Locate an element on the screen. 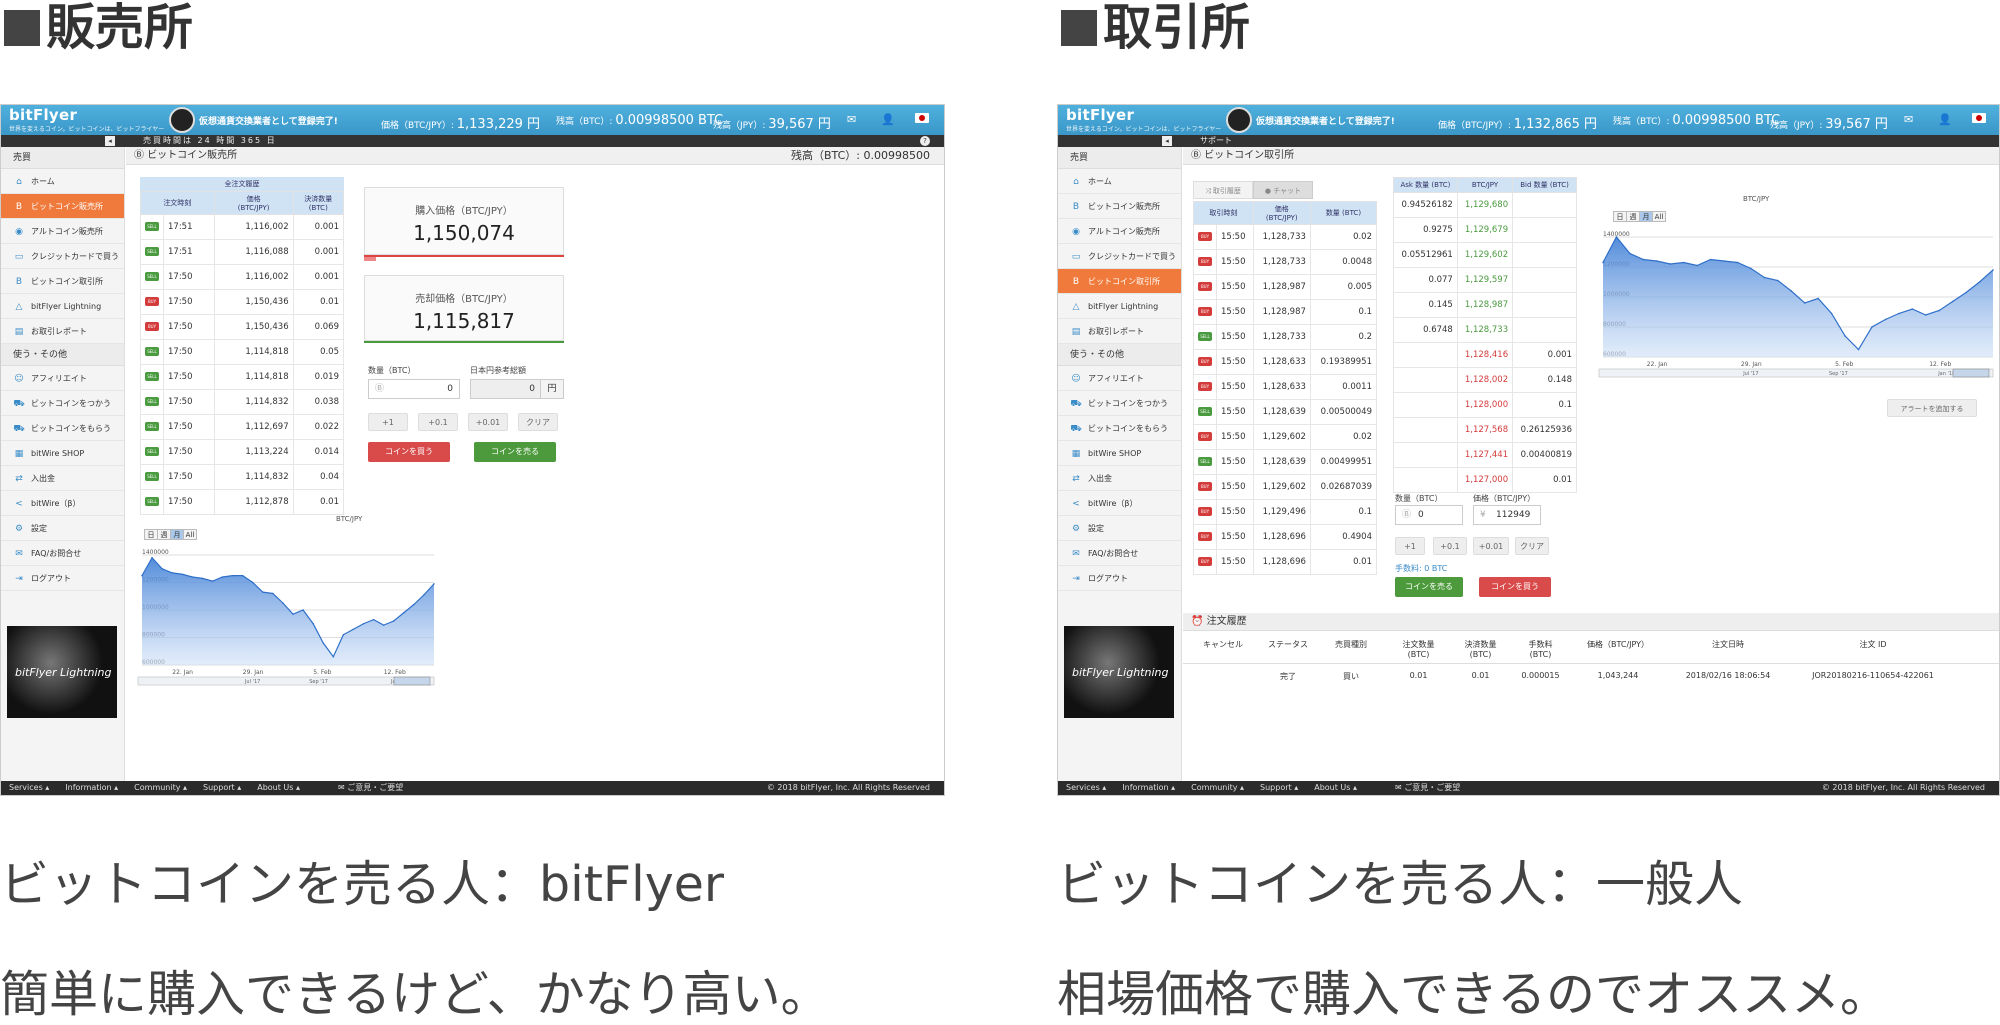 The image size is (2000, 1025). price-input: ¥112949 is located at coordinates (1507, 515).